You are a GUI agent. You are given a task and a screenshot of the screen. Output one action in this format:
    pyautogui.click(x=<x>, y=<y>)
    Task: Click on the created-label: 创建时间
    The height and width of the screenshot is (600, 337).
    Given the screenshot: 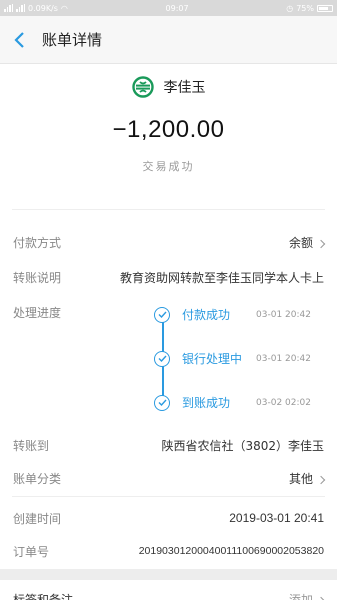 What is the action you would take?
    pyautogui.click(x=37, y=518)
    